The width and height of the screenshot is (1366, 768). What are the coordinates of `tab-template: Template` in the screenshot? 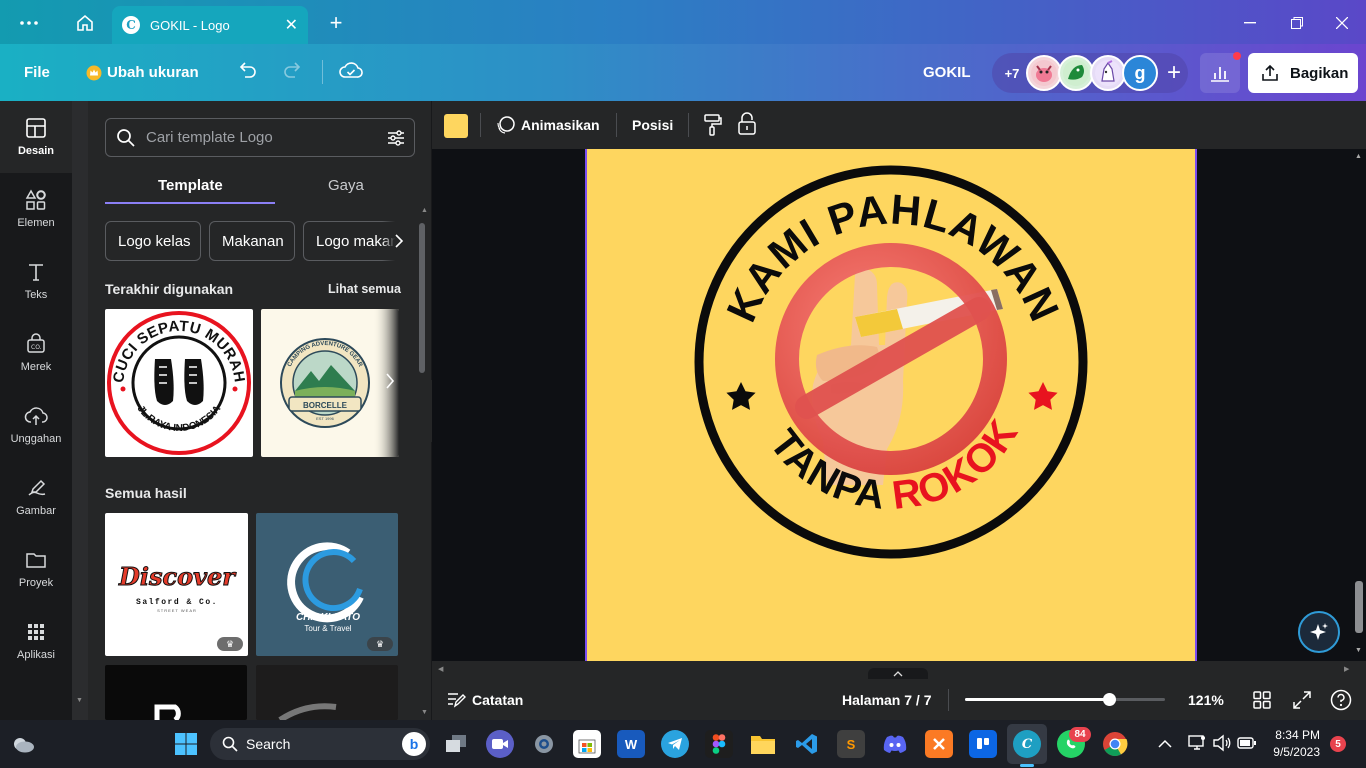 It's located at (190, 185).